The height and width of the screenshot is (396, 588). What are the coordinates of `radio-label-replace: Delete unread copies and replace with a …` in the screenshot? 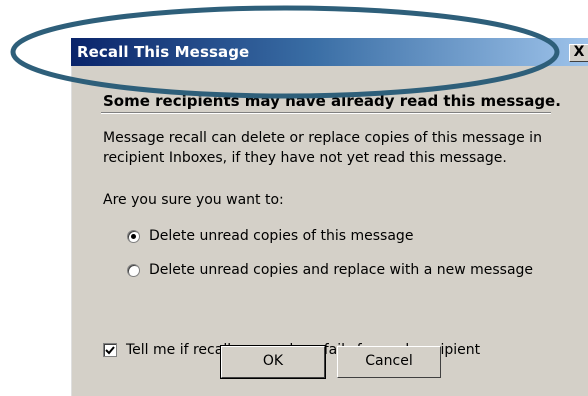 It's located at (341, 270).